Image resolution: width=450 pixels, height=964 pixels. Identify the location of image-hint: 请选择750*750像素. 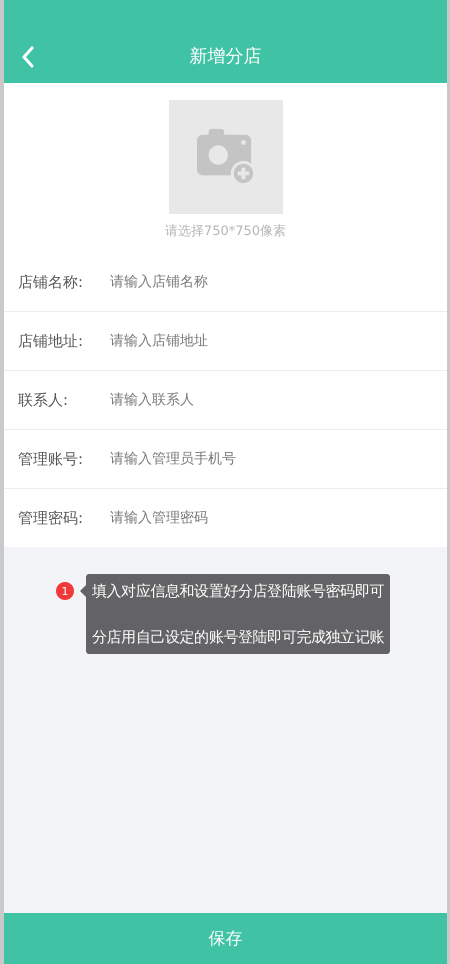
(225, 231).